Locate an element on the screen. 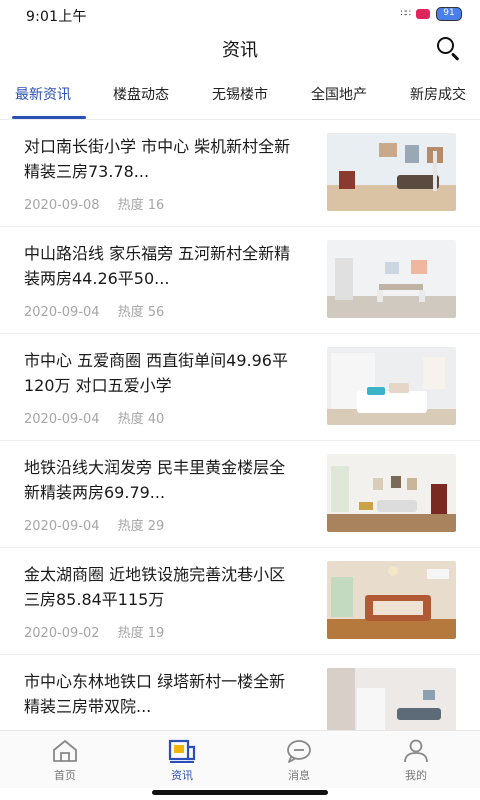  news-meta: 2020-09-04 热度 40 is located at coordinates (94, 417).